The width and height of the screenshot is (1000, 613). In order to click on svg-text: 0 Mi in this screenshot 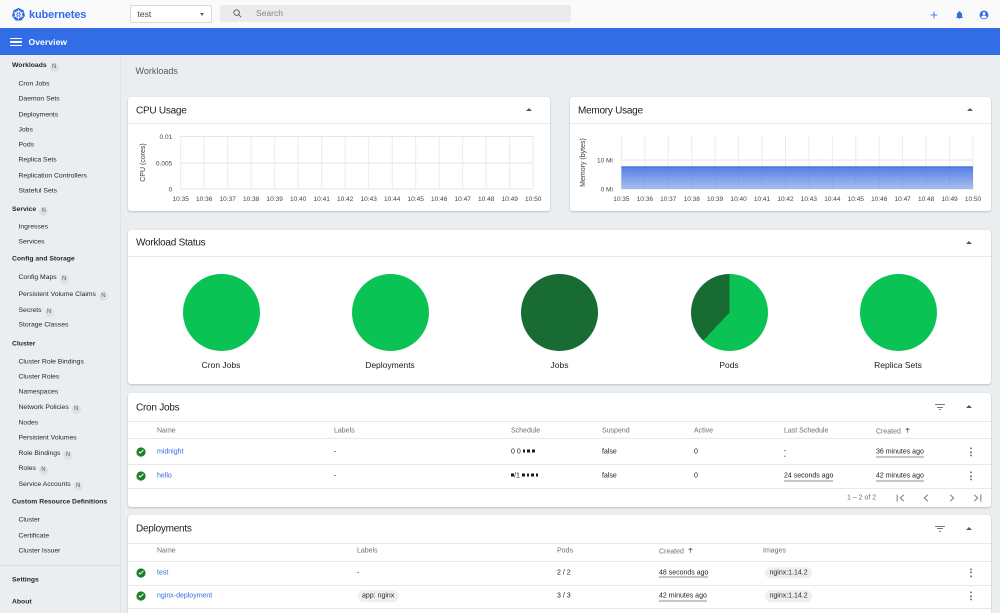, I will do `click(607, 189)`.